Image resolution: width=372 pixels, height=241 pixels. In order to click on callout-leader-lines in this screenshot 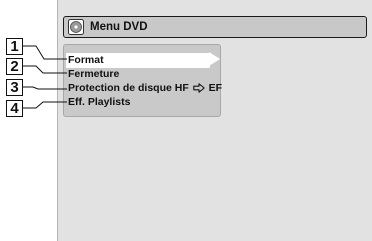, I will do `click(45, 77)`.